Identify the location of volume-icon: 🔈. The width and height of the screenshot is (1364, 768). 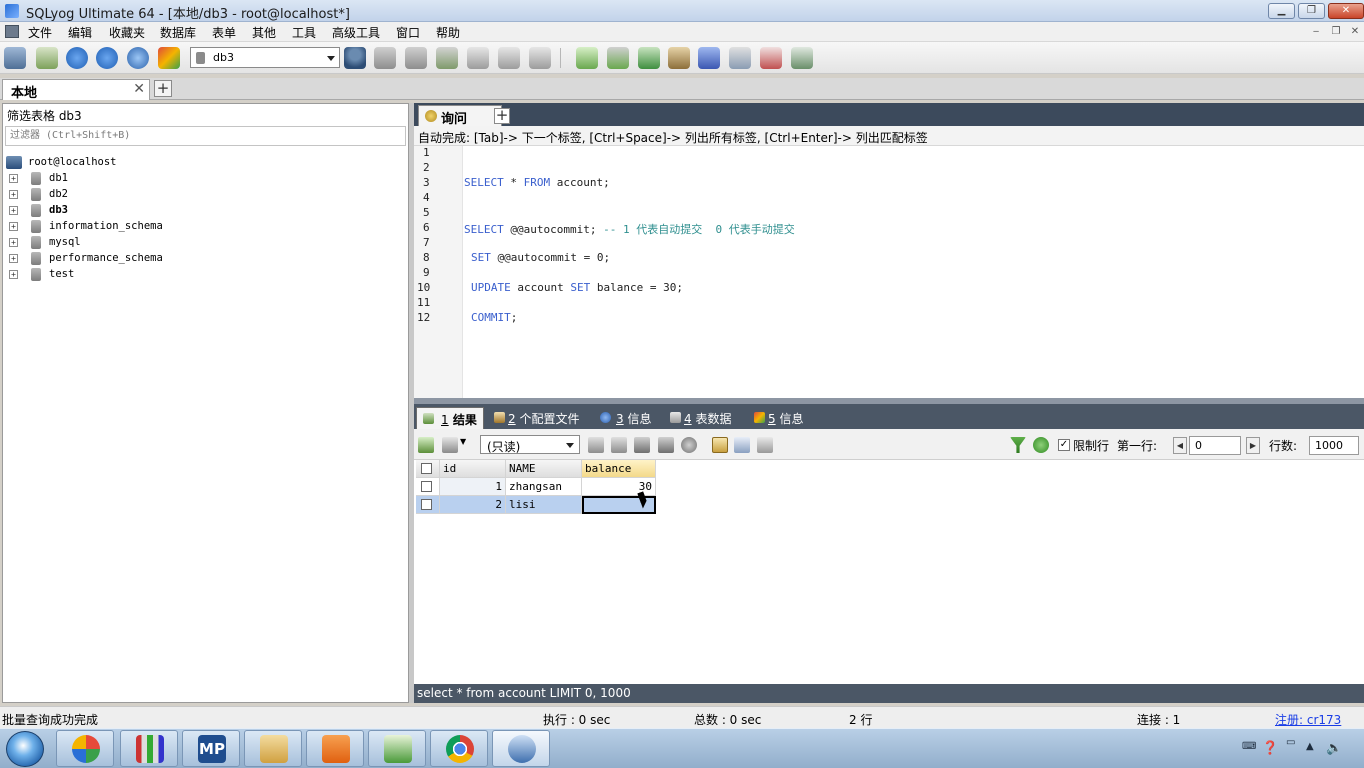
(1334, 748).